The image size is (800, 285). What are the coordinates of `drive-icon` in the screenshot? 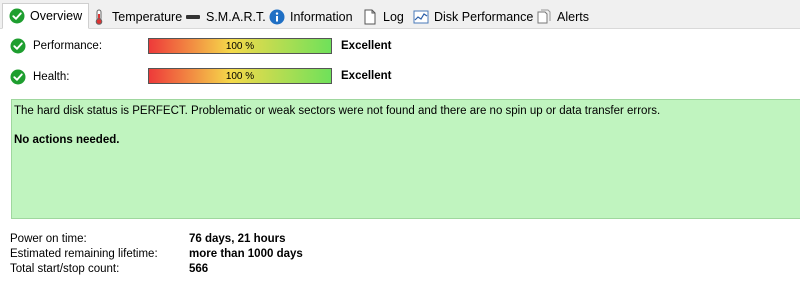 It's located at (193, 17).